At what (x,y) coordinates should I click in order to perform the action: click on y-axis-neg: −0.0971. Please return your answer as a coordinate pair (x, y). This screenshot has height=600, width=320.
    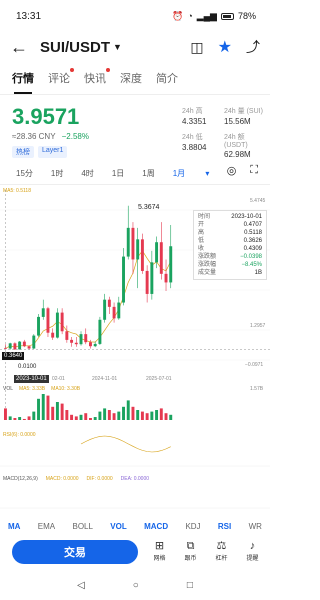
    Looking at the image, I should click on (254, 365).